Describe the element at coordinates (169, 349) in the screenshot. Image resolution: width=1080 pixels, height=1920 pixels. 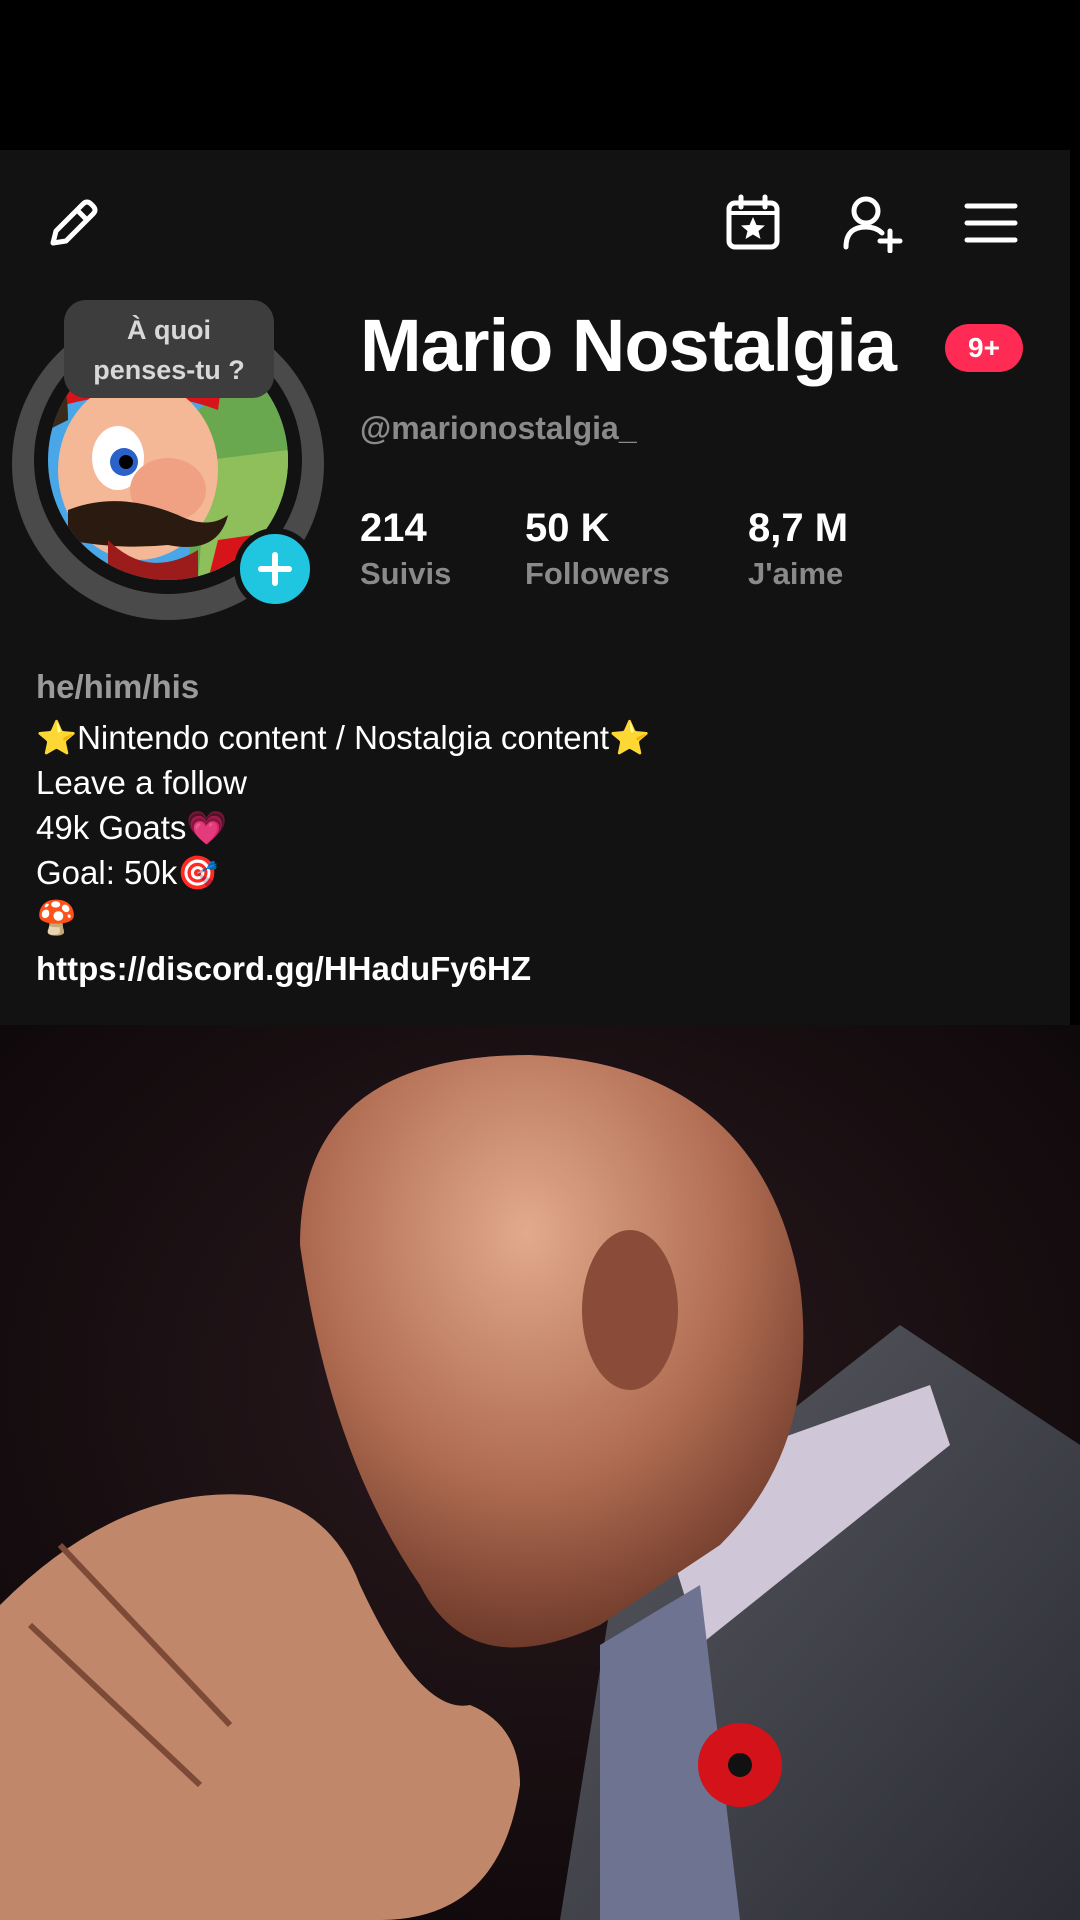
I see `thought-bubble: À quoi penses-tu ?` at that location.